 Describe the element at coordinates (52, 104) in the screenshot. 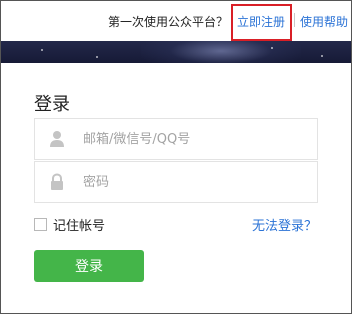

I see `login-title: 登录` at that location.